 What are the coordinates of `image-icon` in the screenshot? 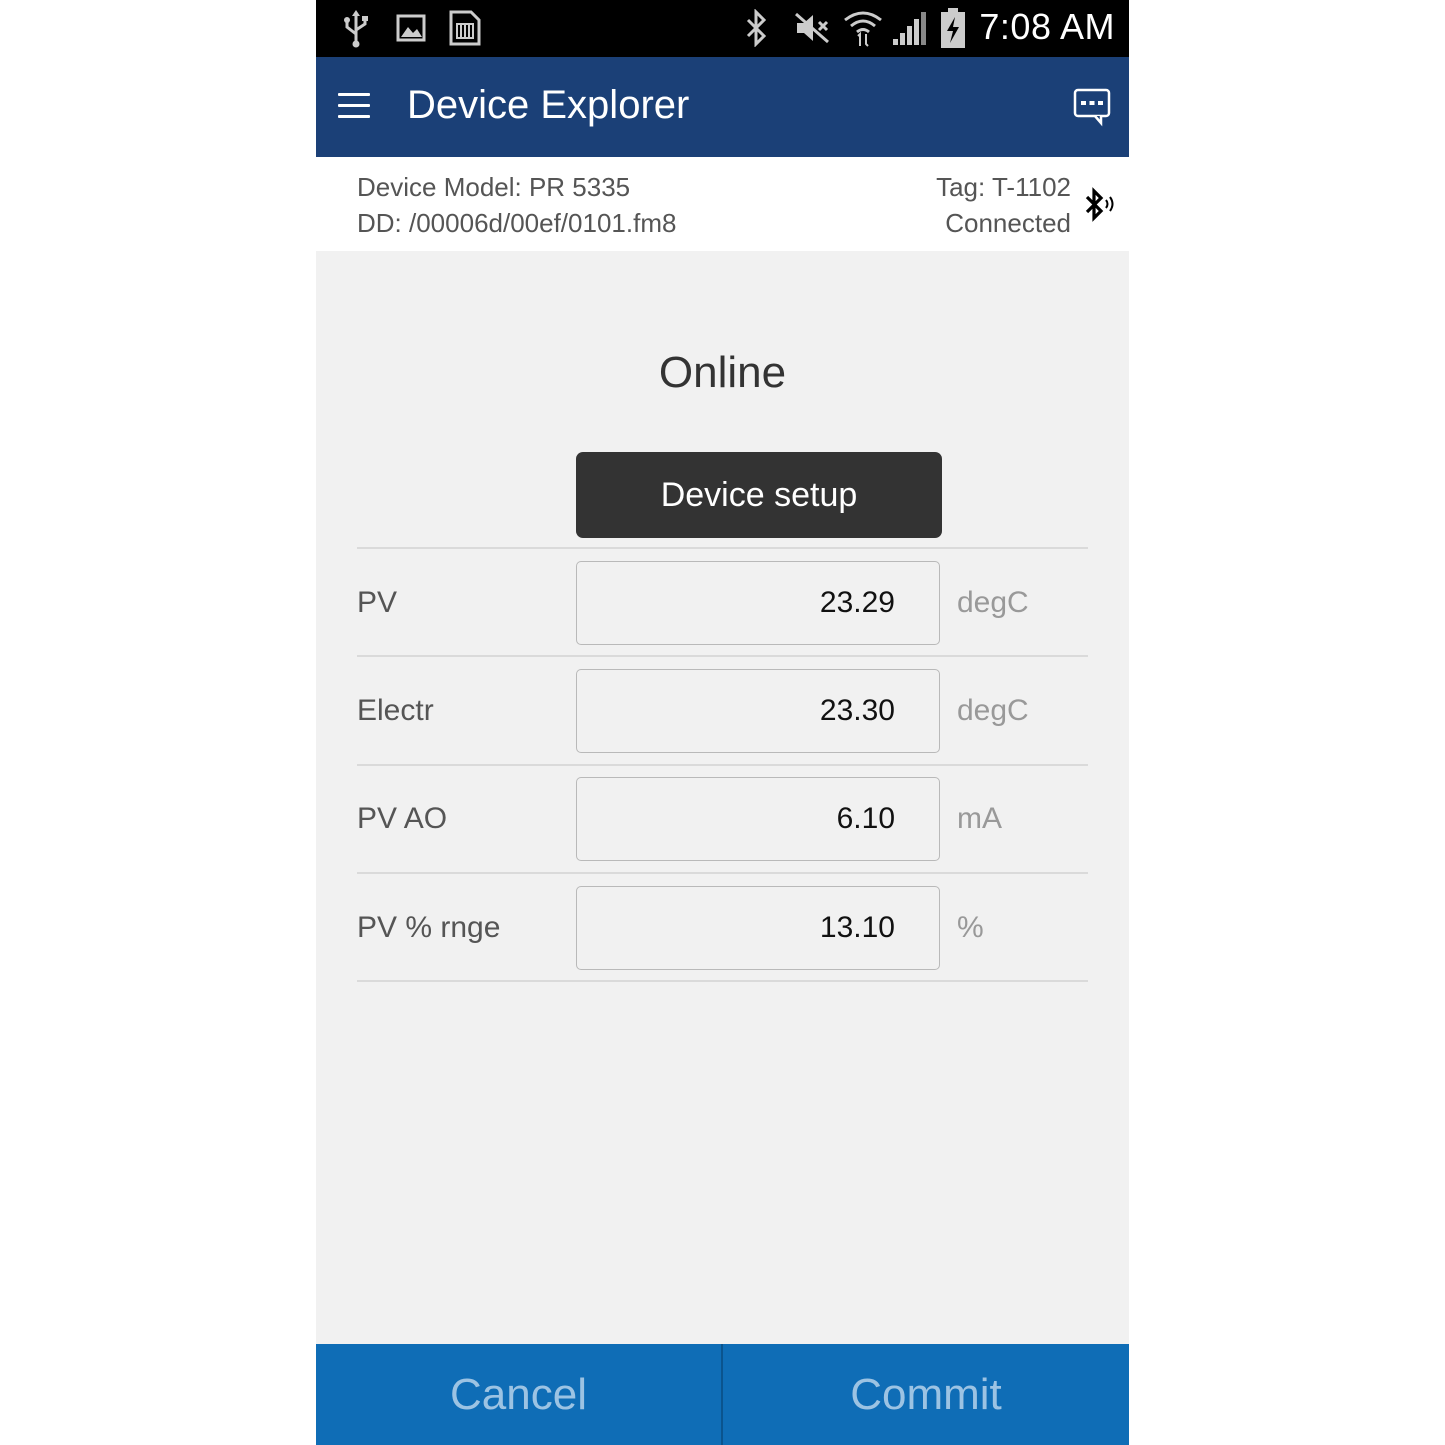 It's located at (411, 28).